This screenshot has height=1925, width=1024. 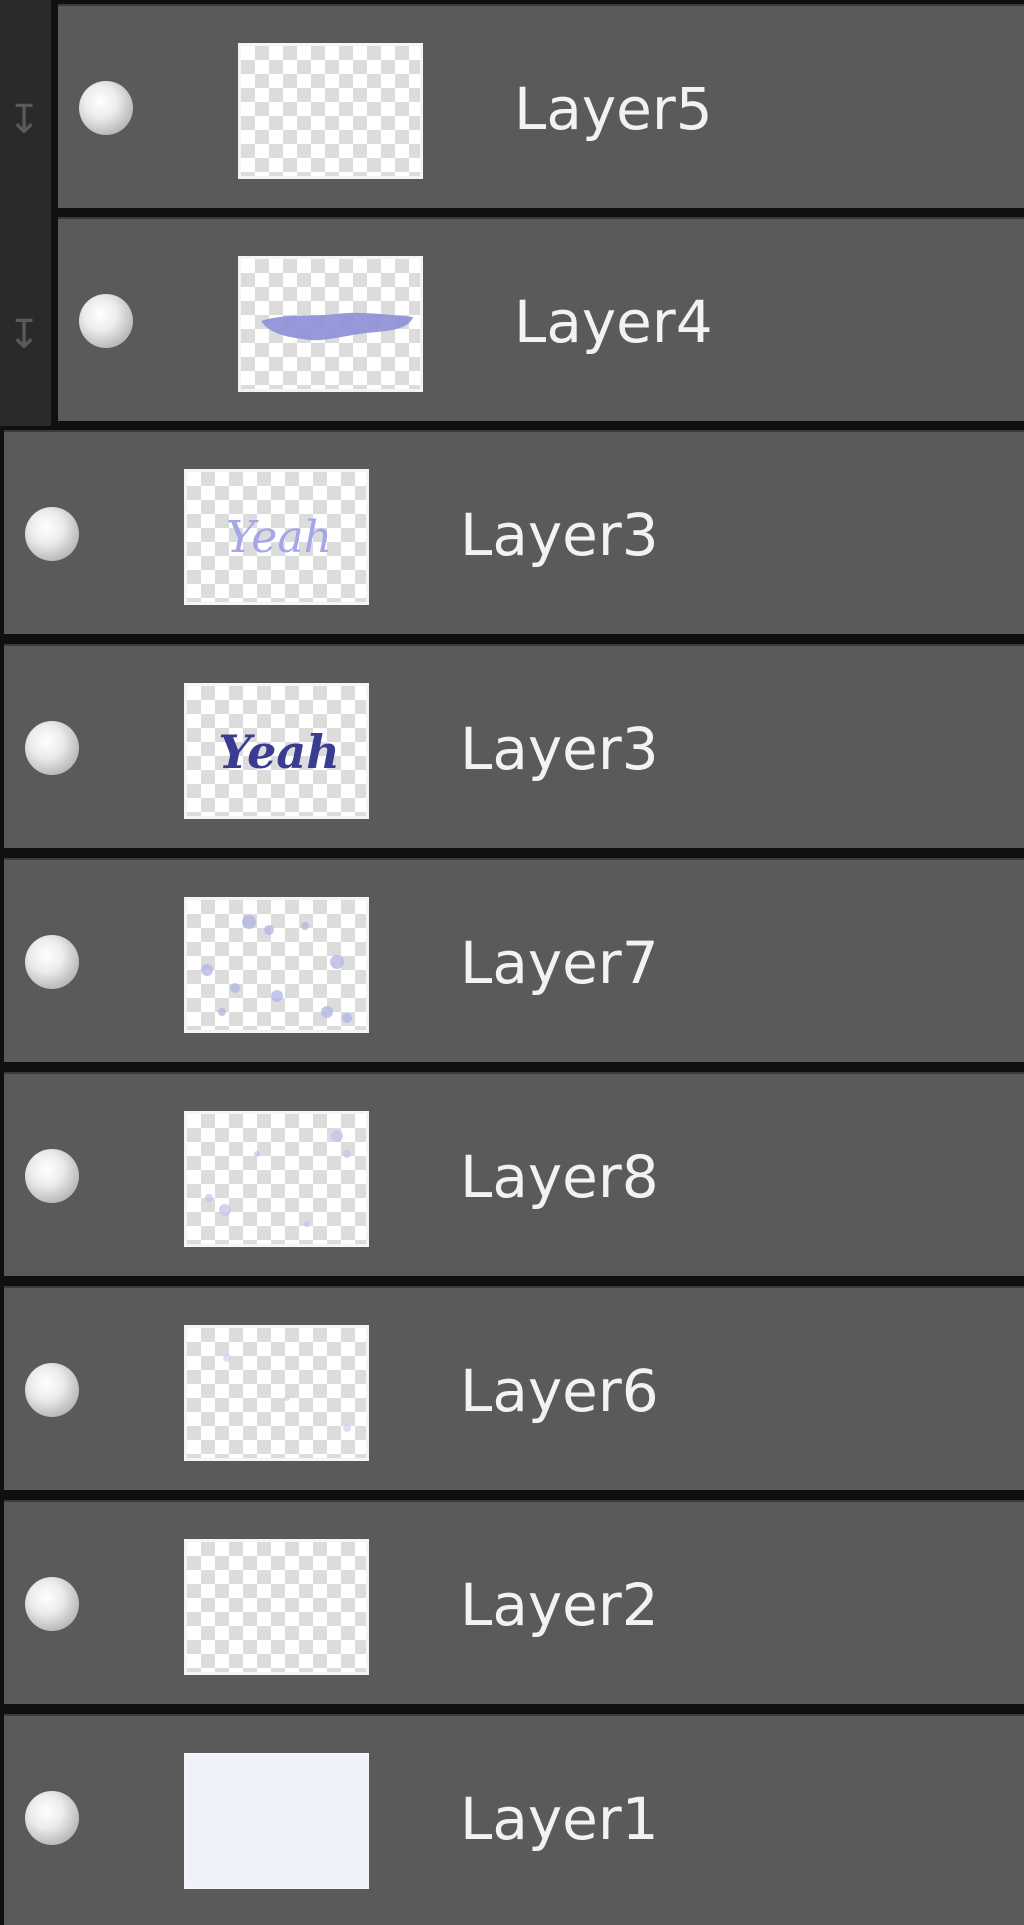 I want to click on layer-row: Layer8, so click(x=514, y=1174).